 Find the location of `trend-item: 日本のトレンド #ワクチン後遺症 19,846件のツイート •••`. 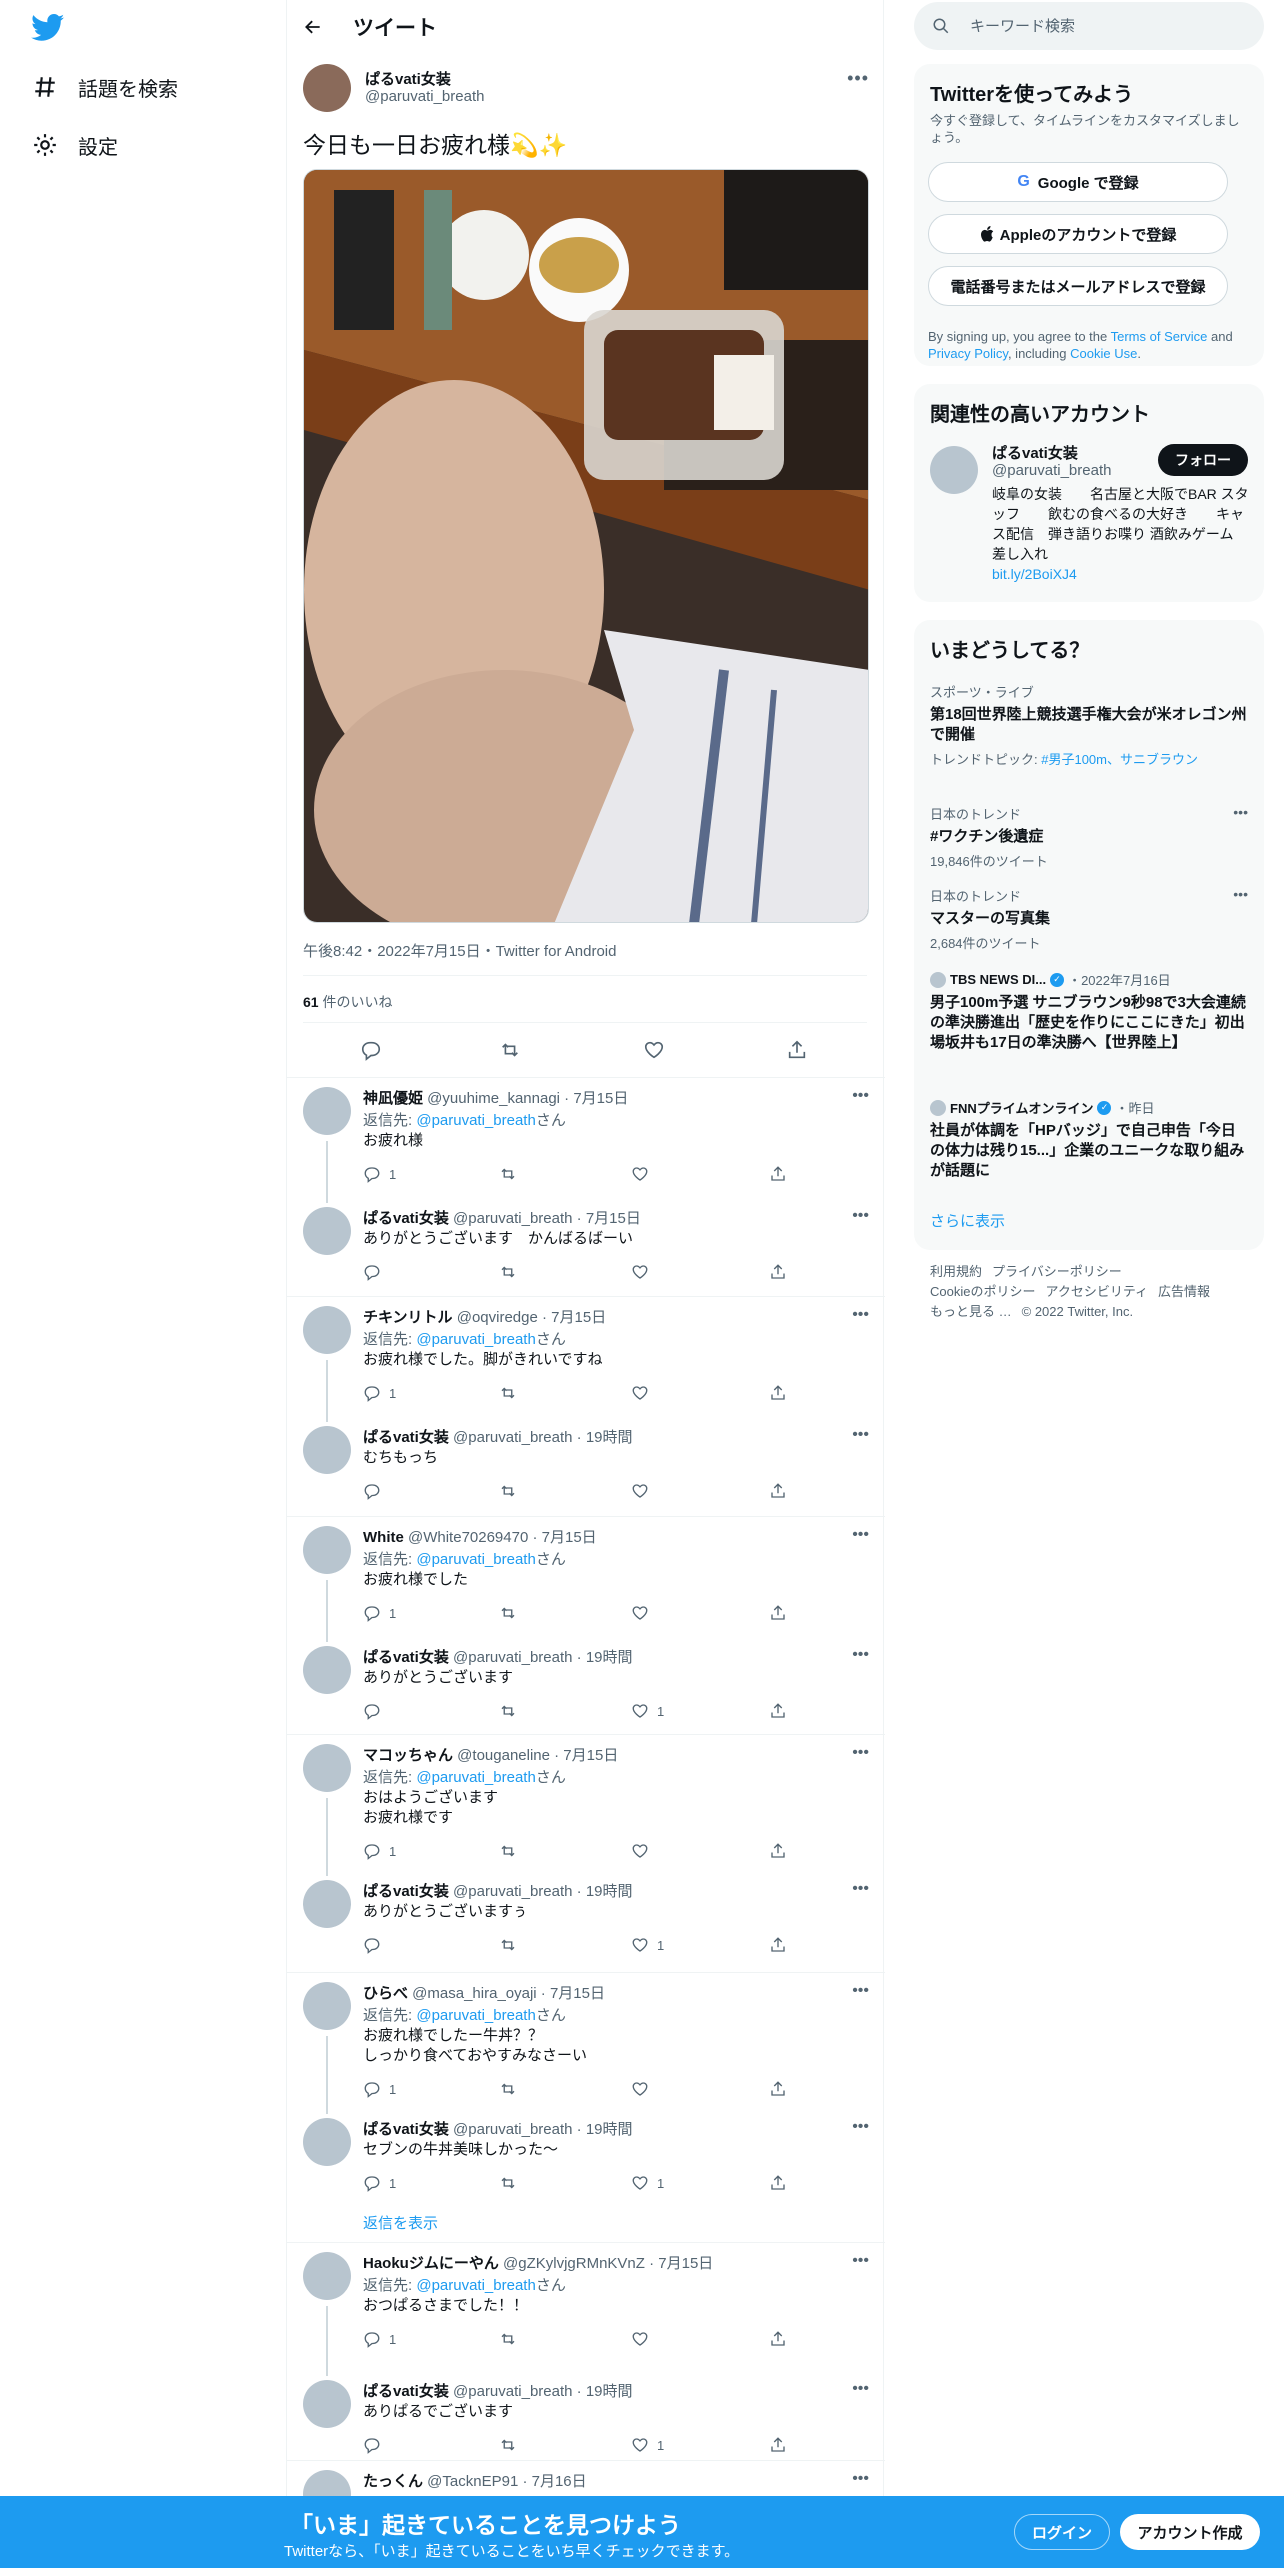

trend-item: 日本のトレンド #ワクチン後遺症 19,846件のツイート ••• is located at coordinates (1089, 837).